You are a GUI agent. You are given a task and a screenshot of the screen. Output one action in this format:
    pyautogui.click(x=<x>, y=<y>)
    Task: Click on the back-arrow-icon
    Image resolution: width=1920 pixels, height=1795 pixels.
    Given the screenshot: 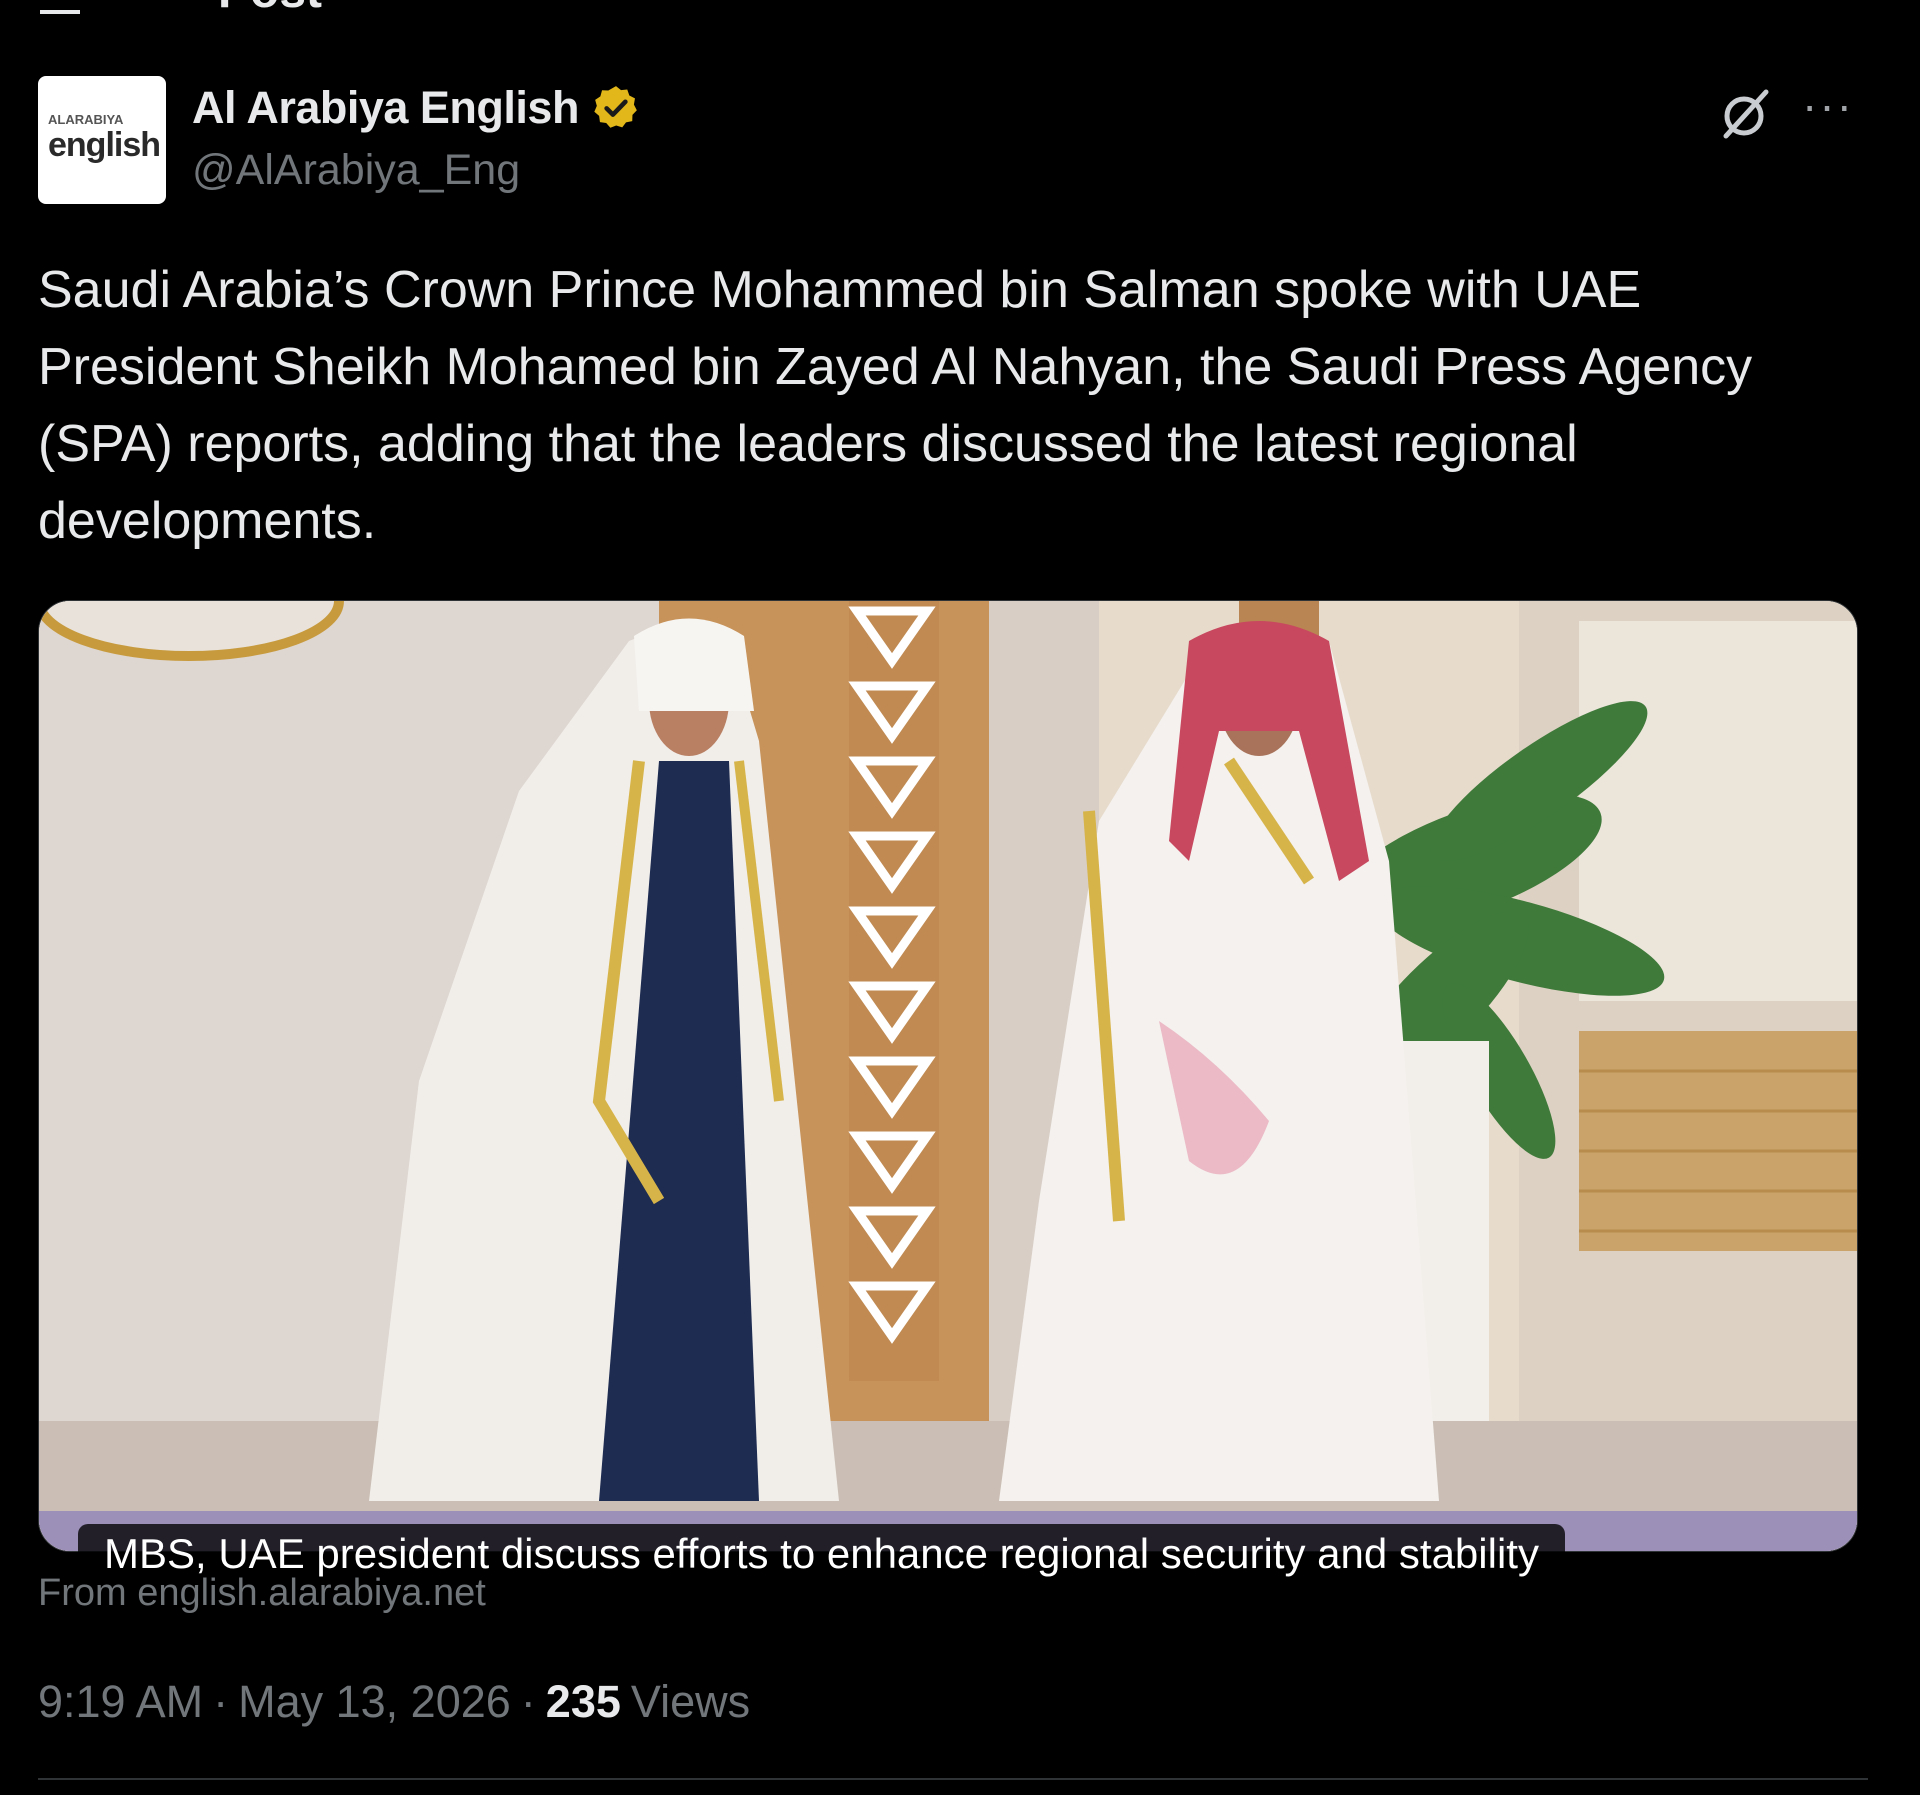 What is the action you would take?
    pyautogui.click(x=60, y=7)
    